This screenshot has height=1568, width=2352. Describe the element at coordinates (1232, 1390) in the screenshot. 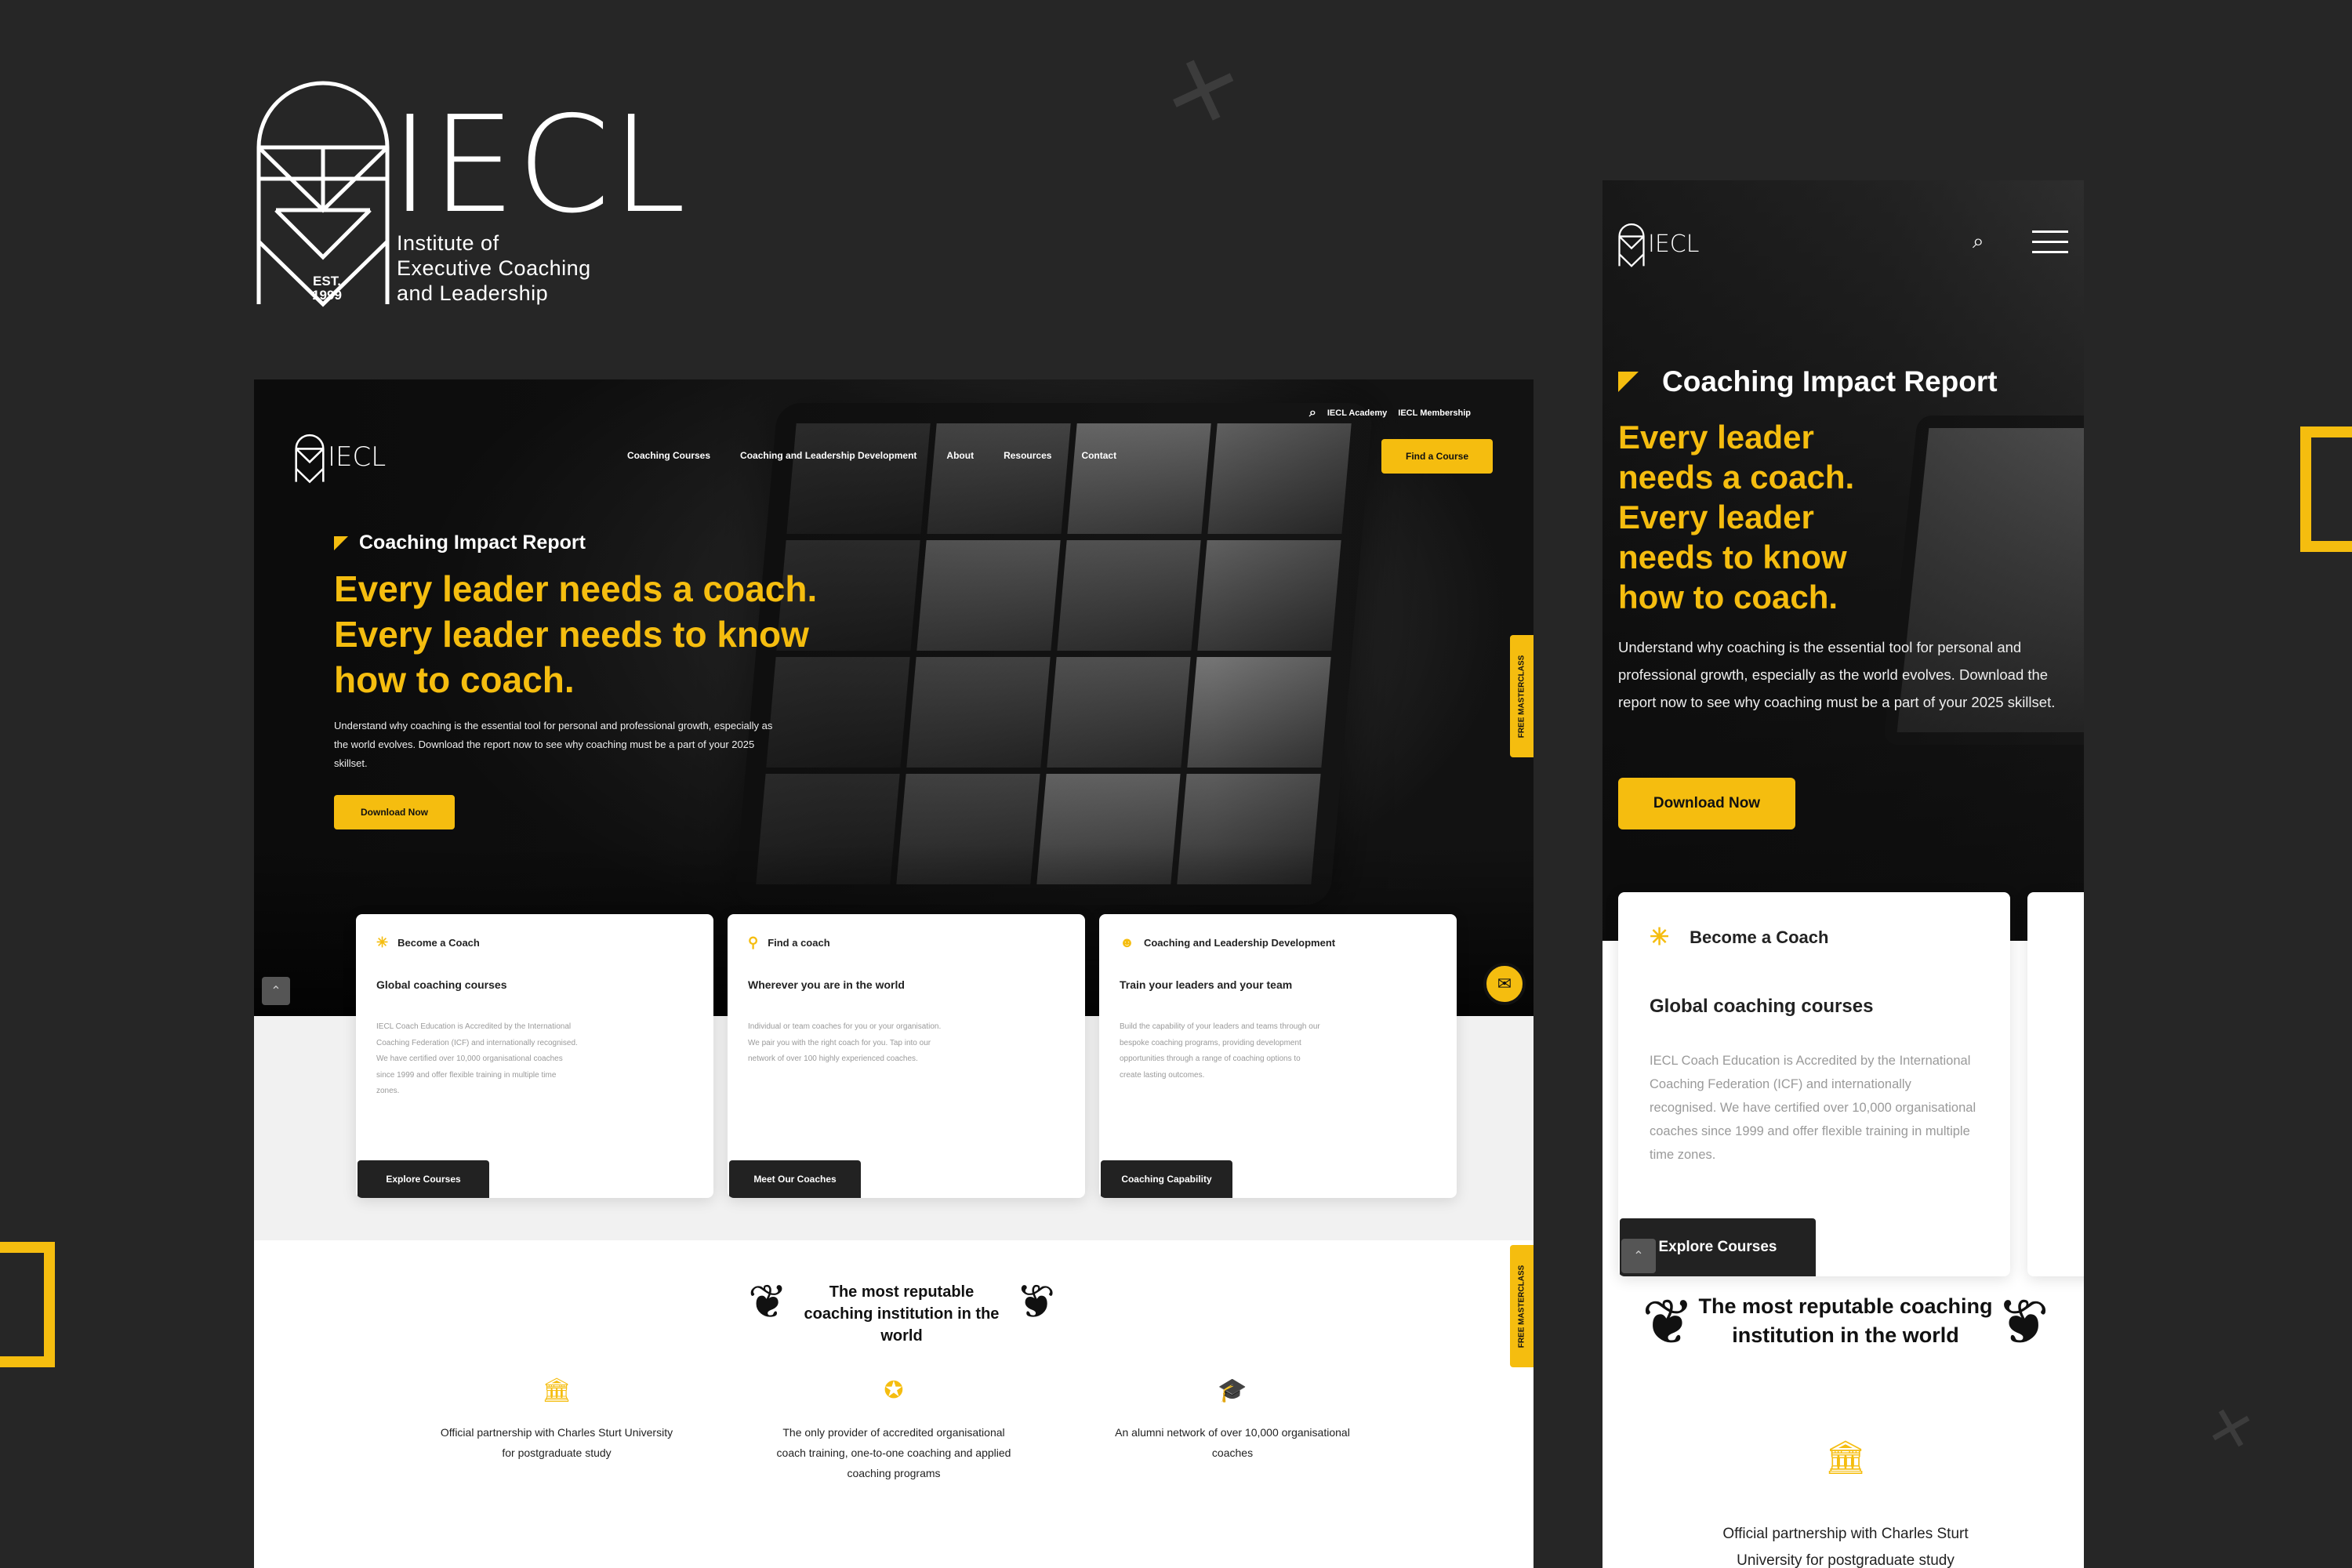

I see `graduation-cap-icon: 🎓` at that location.